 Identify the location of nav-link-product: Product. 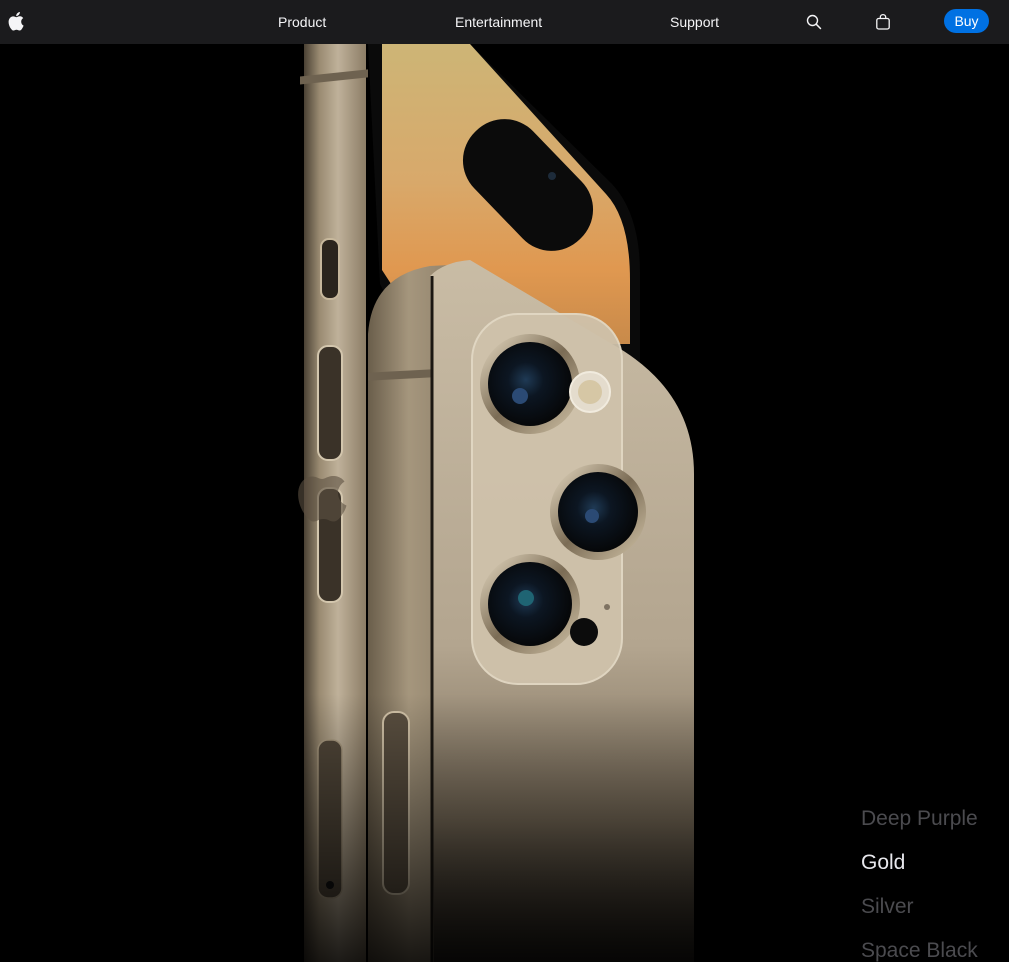
(302, 22).